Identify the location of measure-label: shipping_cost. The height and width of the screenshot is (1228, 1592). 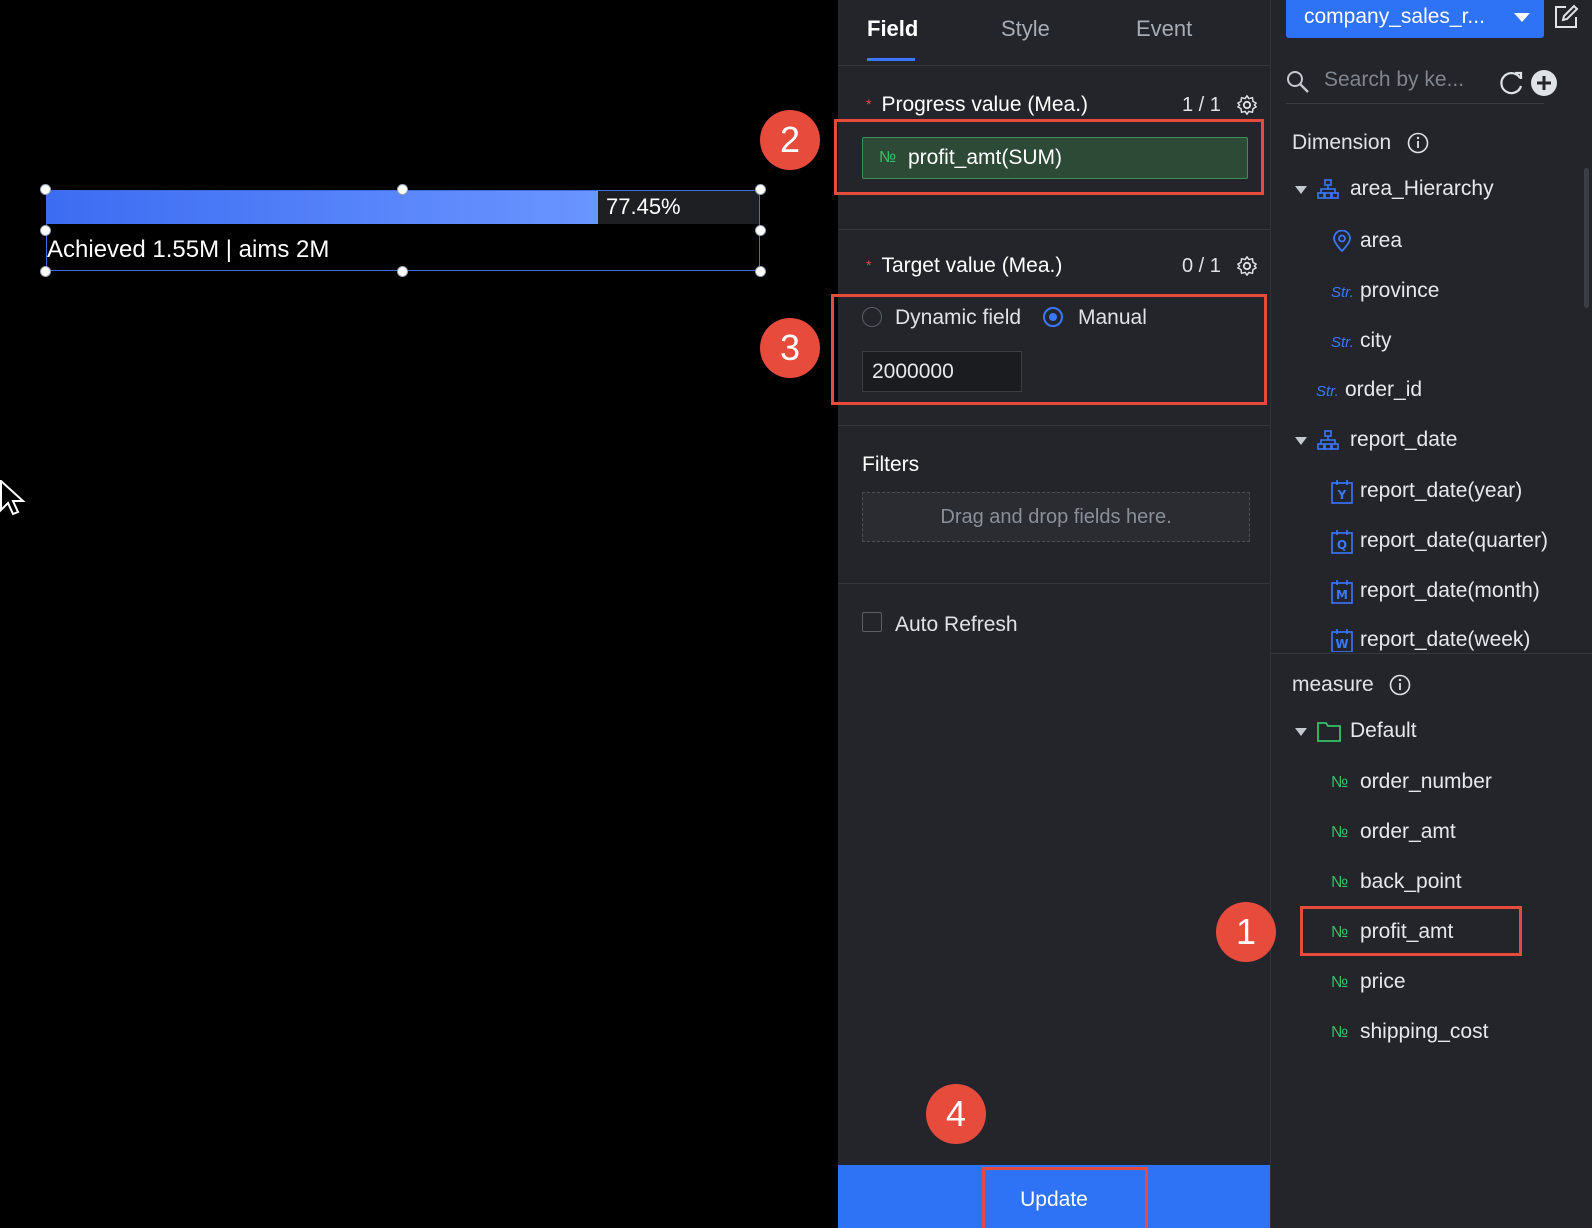
(1424, 1031).